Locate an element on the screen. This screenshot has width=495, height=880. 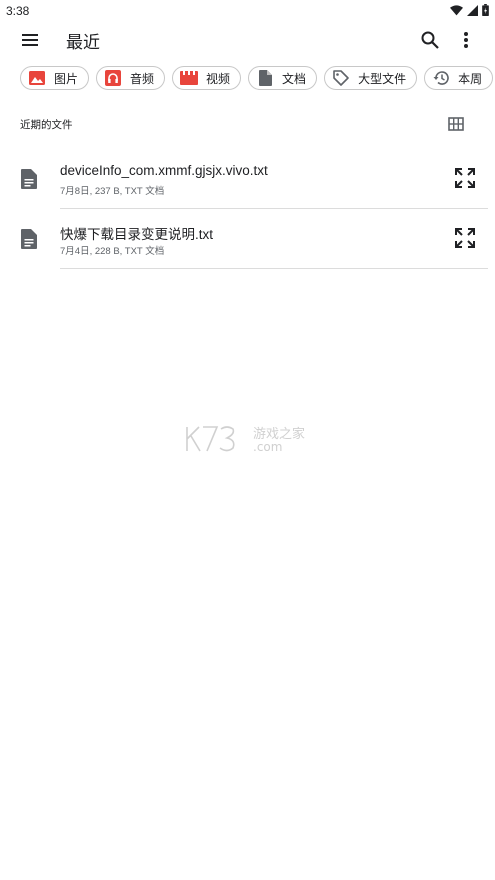
watermark-logo: 游戏之家 .com is located at coordinates (250, 439).